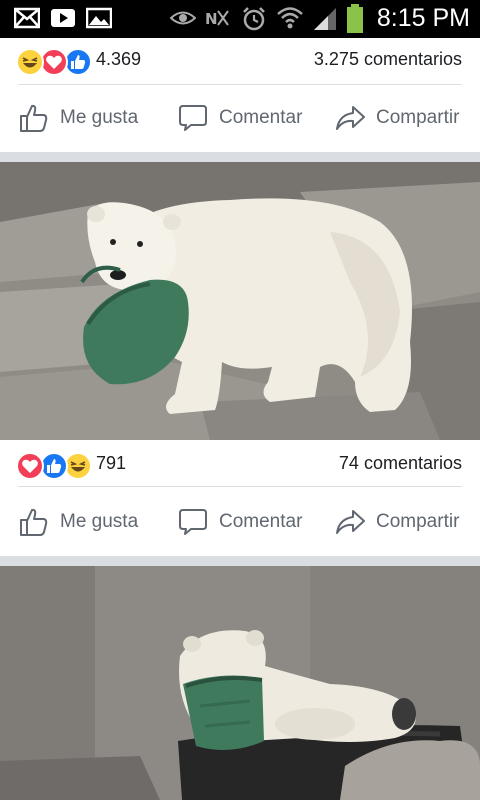 Image resolution: width=480 pixels, height=800 pixels. I want to click on mail-icon, so click(27, 20).